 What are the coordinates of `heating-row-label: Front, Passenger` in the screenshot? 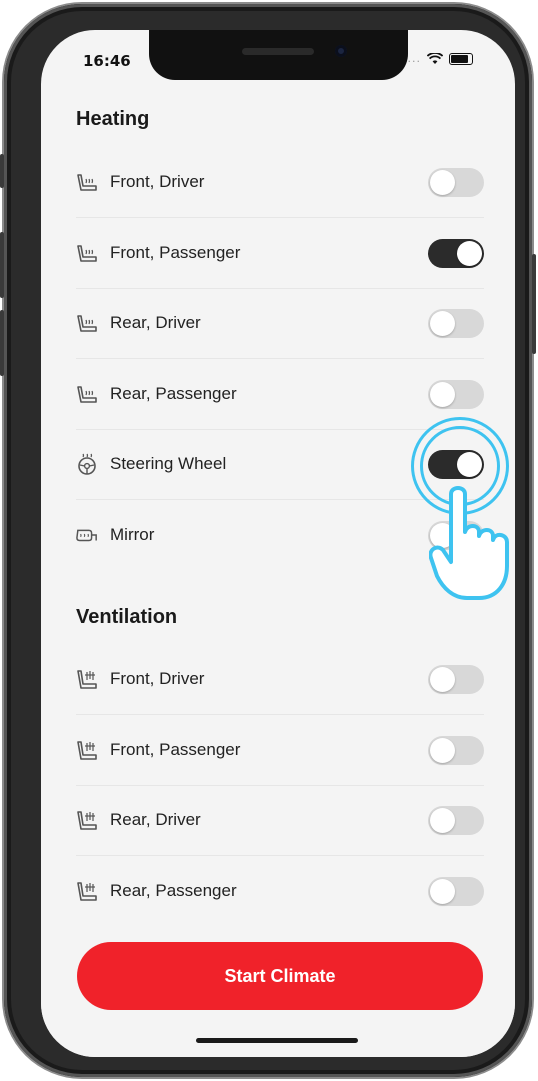 It's located at (175, 252).